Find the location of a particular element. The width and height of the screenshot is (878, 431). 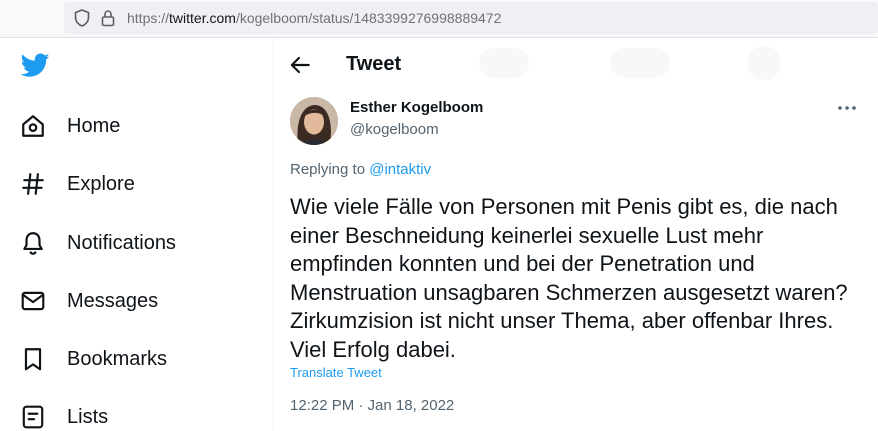

list-icon is located at coordinates (33, 417).